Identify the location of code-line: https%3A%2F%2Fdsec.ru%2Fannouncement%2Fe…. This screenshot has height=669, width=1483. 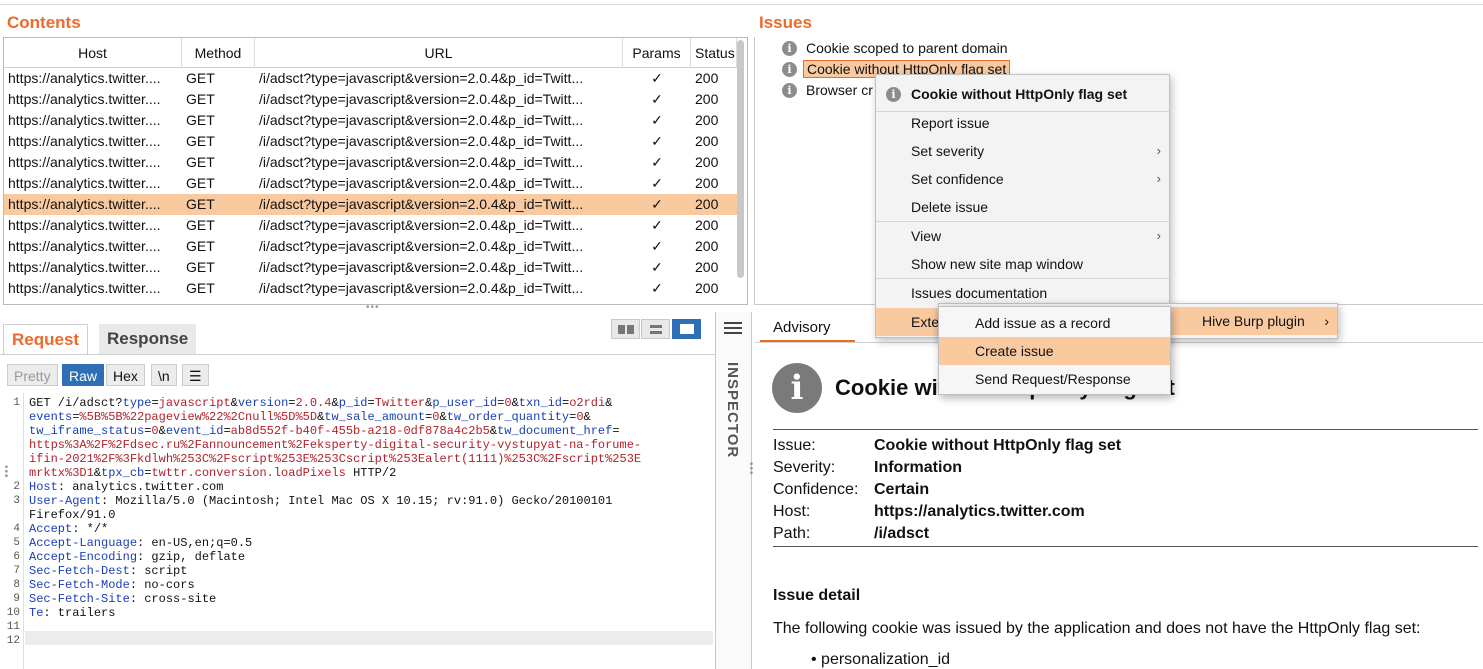
(335, 445).